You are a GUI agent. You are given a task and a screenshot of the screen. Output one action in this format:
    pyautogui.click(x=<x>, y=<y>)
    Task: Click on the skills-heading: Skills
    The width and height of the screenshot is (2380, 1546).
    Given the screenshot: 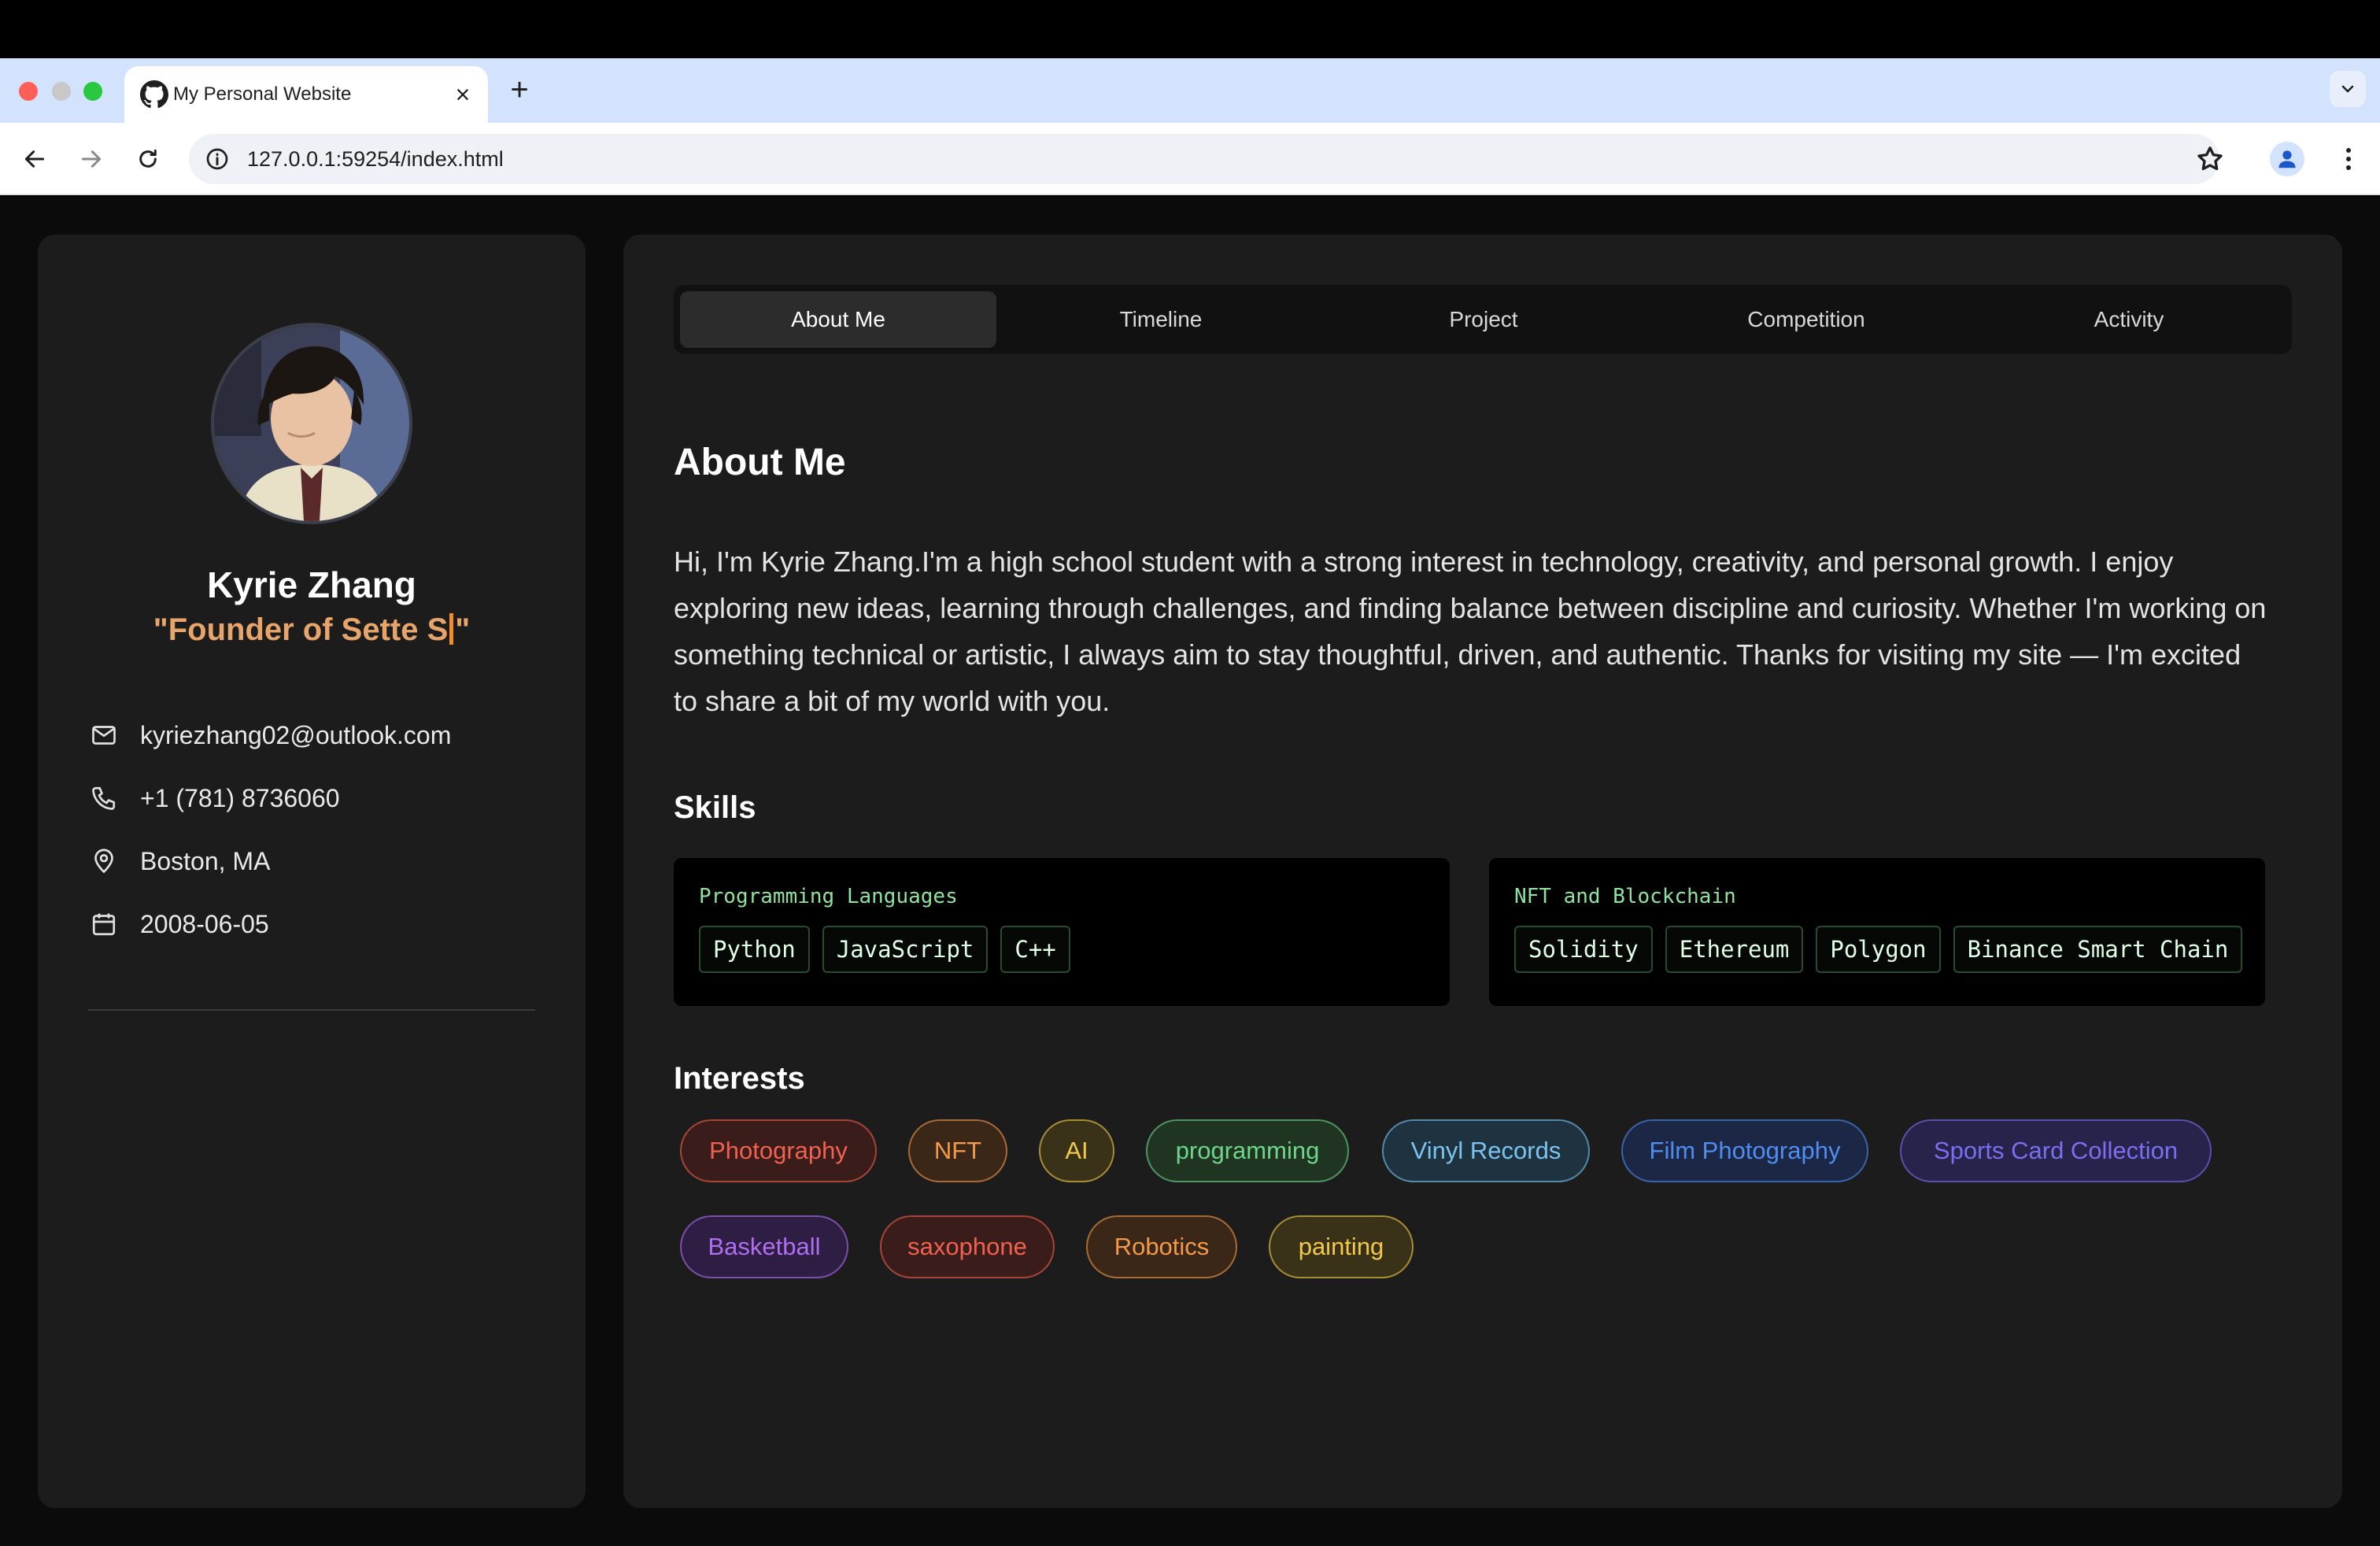 What is the action you would take?
    pyautogui.click(x=715, y=808)
    